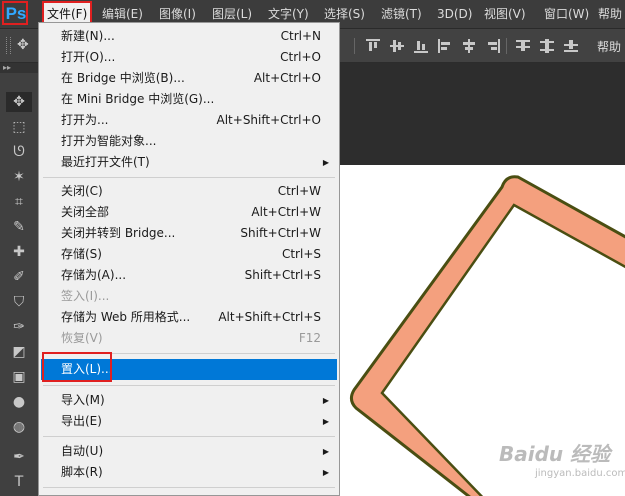 This screenshot has width=625, height=496. I want to click on menu-item-label: 脚本(R), so click(82, 472).